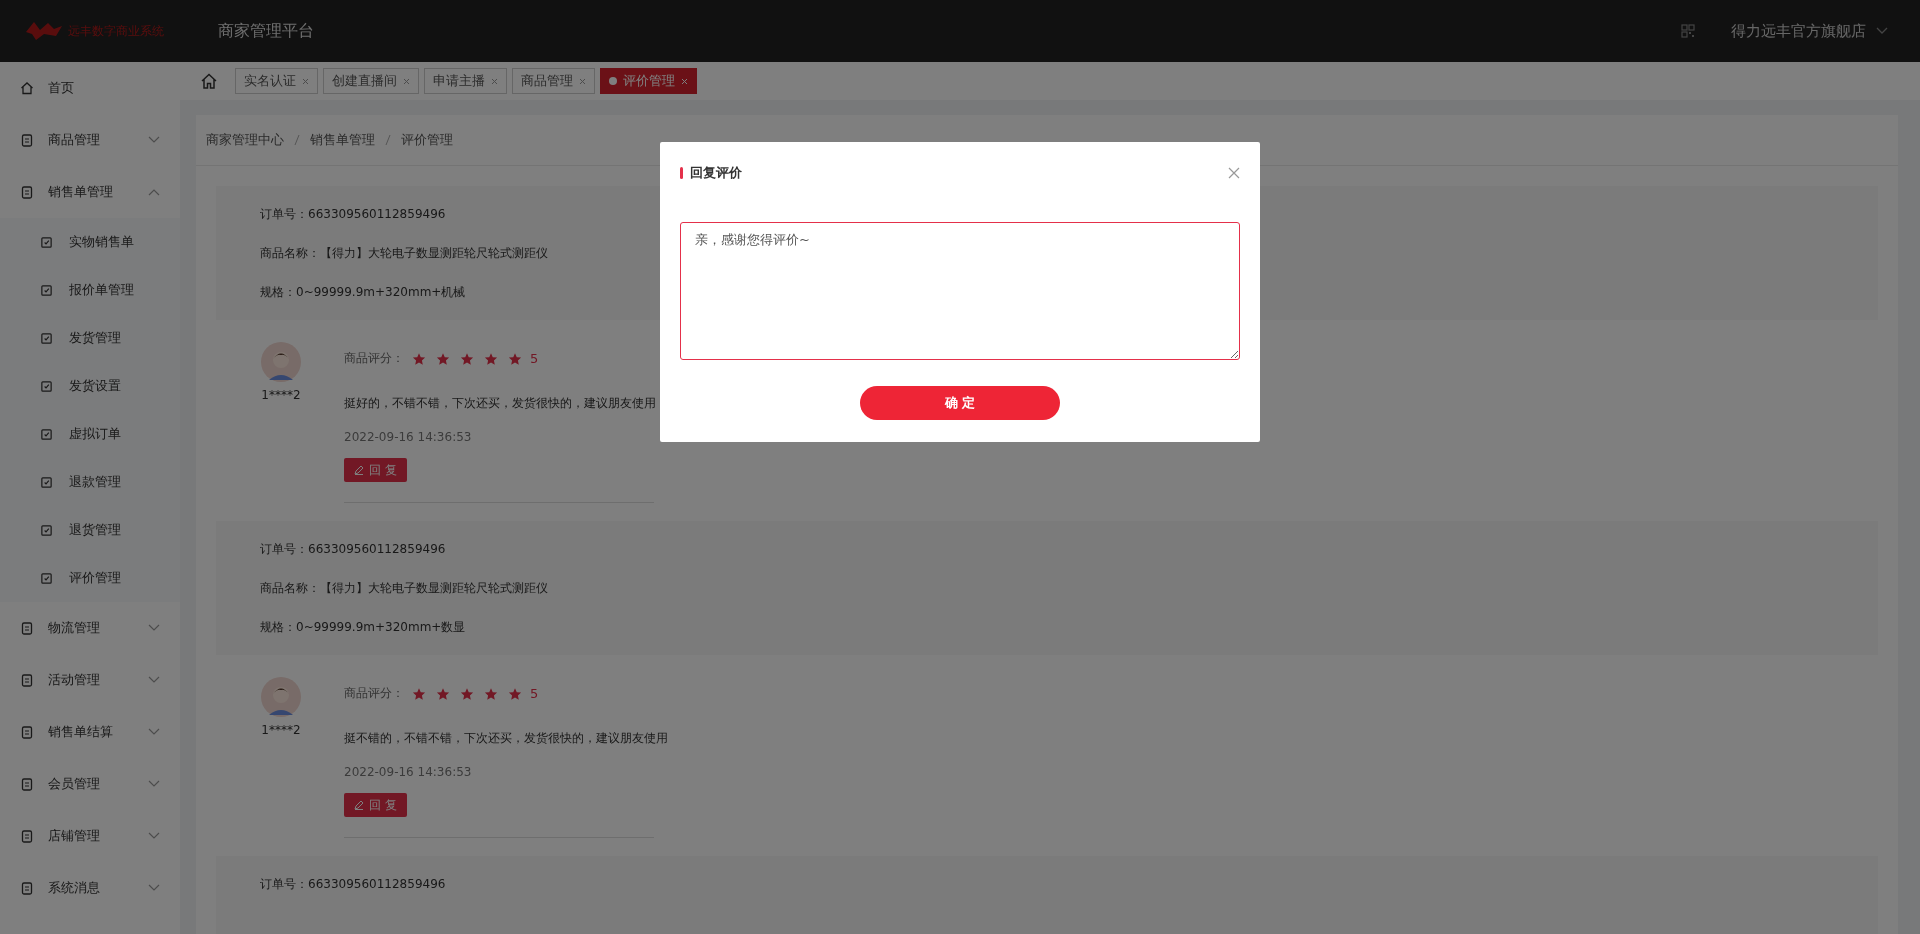  Describe the element at coordinates (90, 578) in the screenshot. I see `submenu-item: 评价管理` at that location.